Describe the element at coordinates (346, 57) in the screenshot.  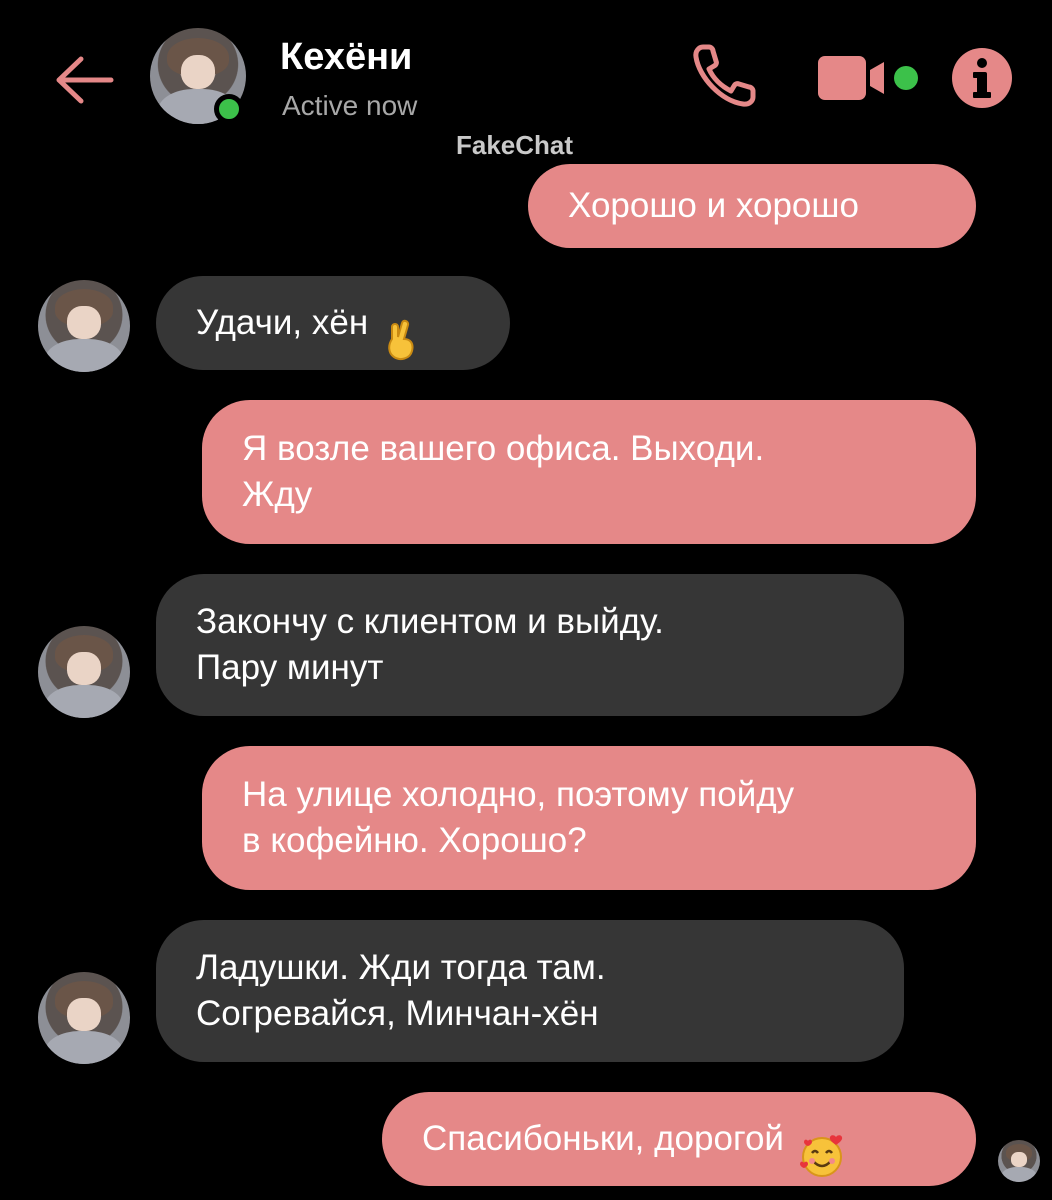
I see `contact-name: Кехёни` at that location.